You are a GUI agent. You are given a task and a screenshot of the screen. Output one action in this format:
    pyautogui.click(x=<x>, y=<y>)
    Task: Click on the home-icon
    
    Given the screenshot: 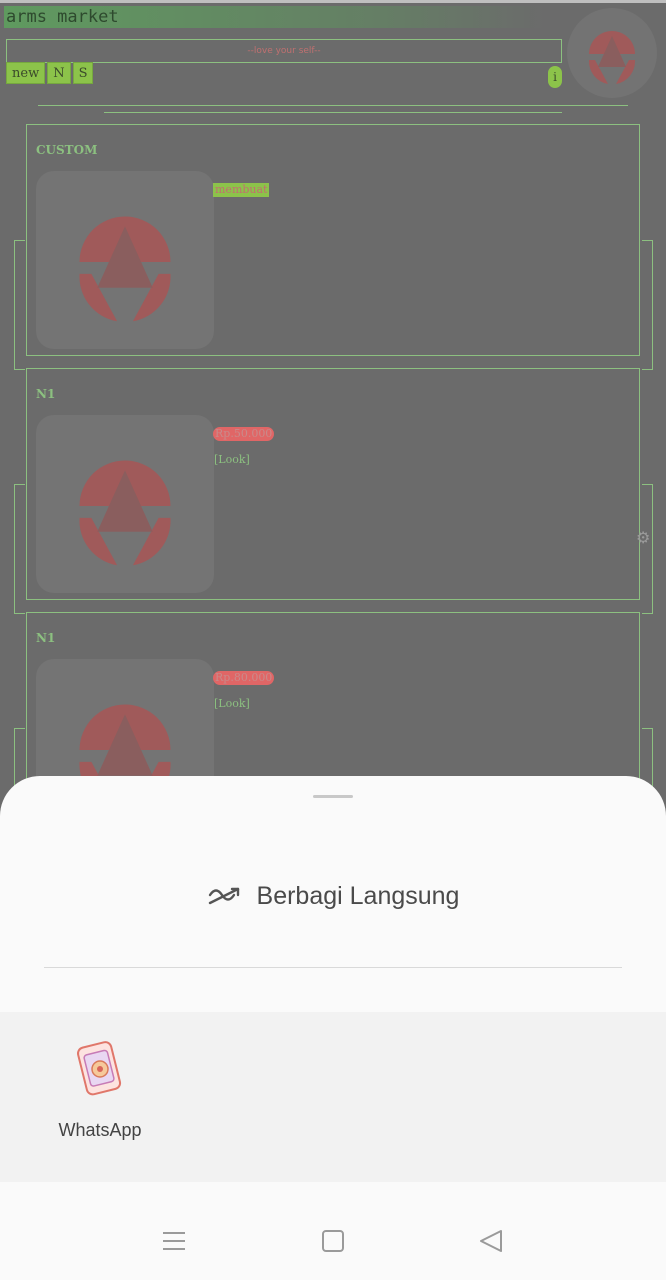 What is the action you would take?
    pyautogui.click(x=333, y=1242)
    